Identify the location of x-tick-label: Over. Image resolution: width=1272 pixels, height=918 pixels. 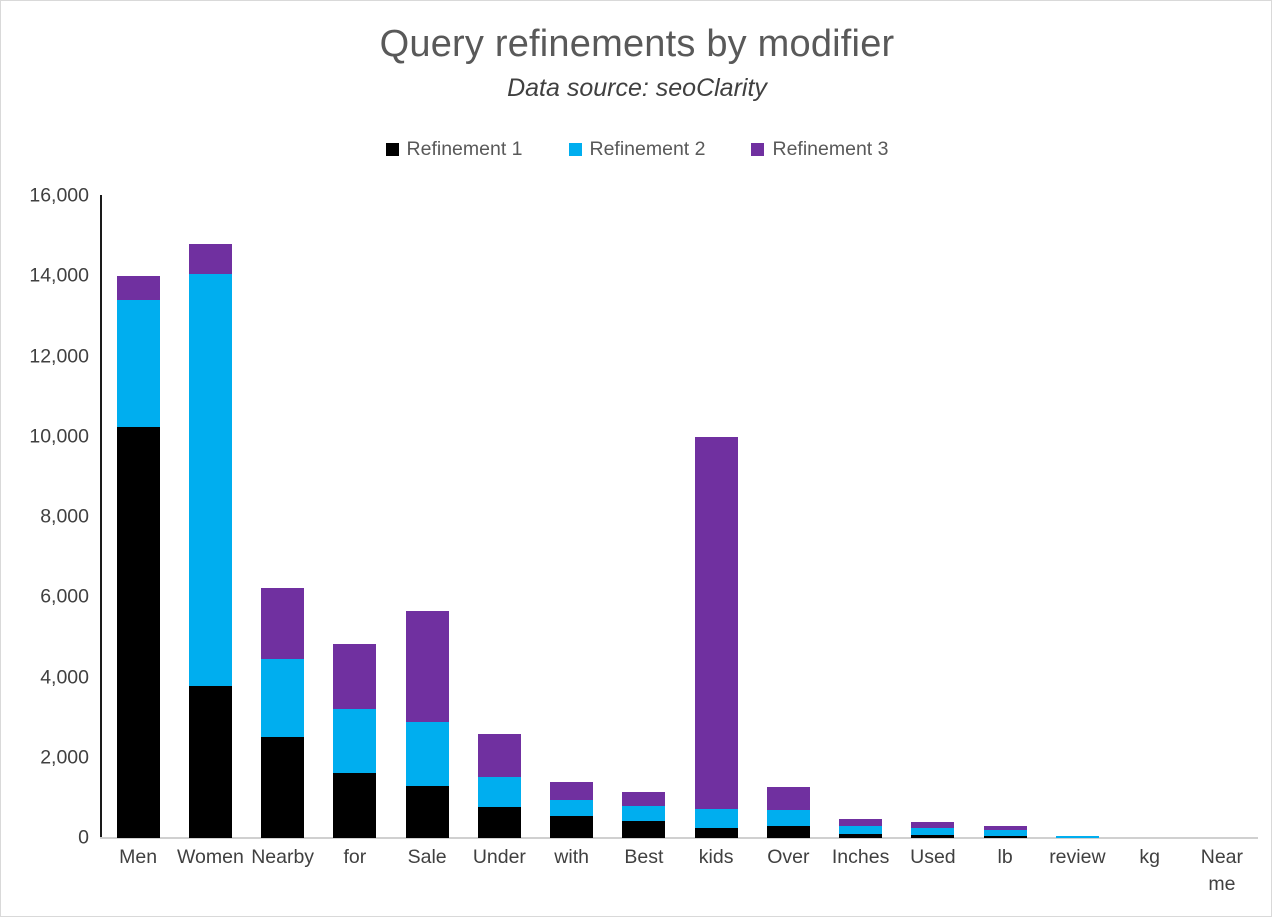
(788, 857).